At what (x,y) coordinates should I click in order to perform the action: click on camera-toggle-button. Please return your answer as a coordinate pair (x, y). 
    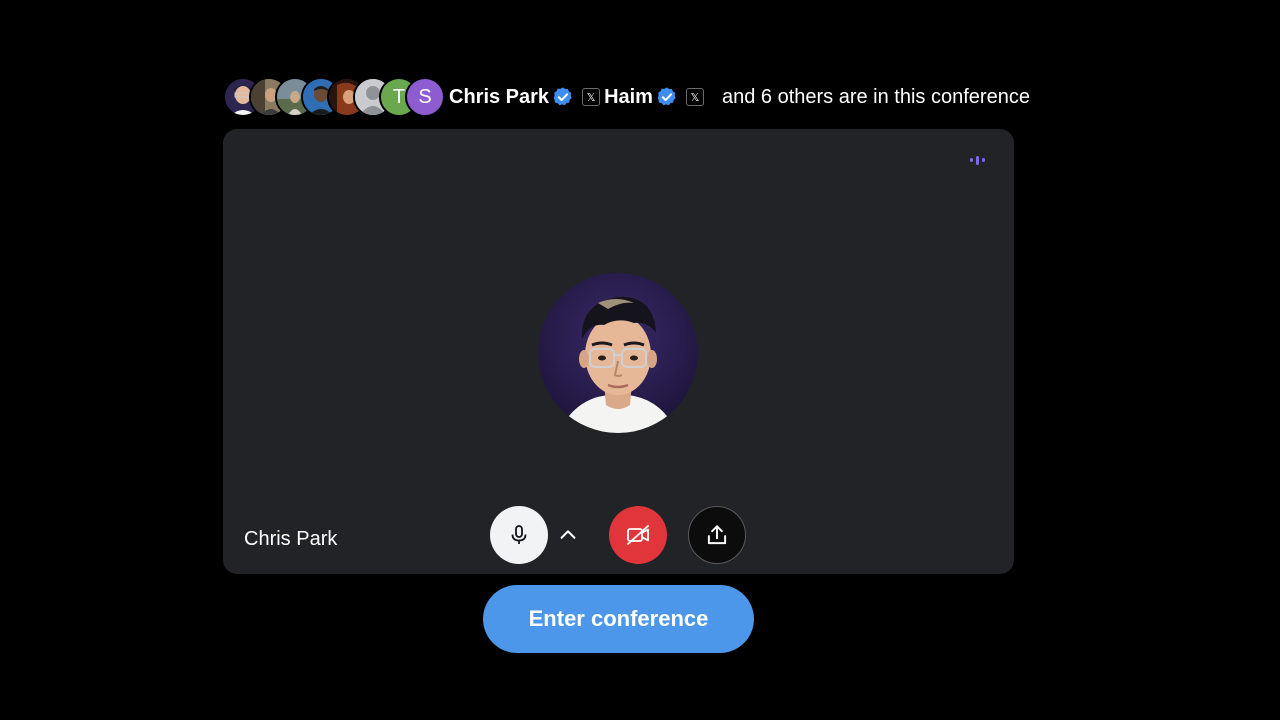
    Looking at the image, I should click on (638, 535).